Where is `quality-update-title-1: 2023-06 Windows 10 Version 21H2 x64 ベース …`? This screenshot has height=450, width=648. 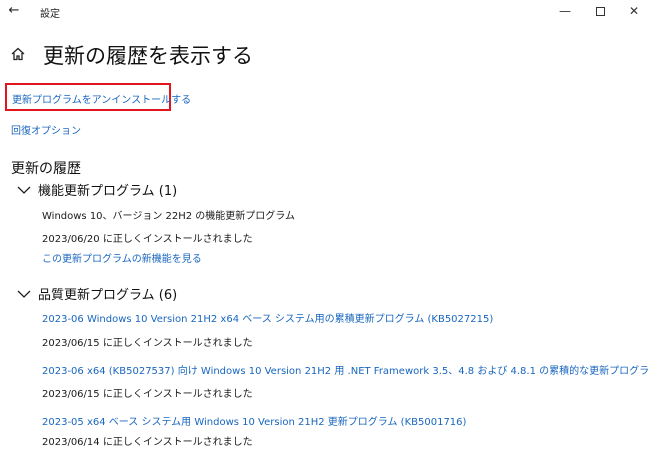 quality-update-title-1: 2023-06 Windows 10 Version 21H2 x64 ベース … is located at coordinates (267, 317).